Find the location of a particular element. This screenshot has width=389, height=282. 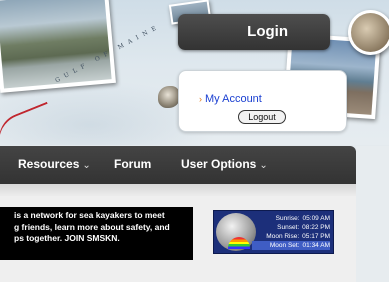

my-account-link: › My Account is located at coordinates (230, 99).